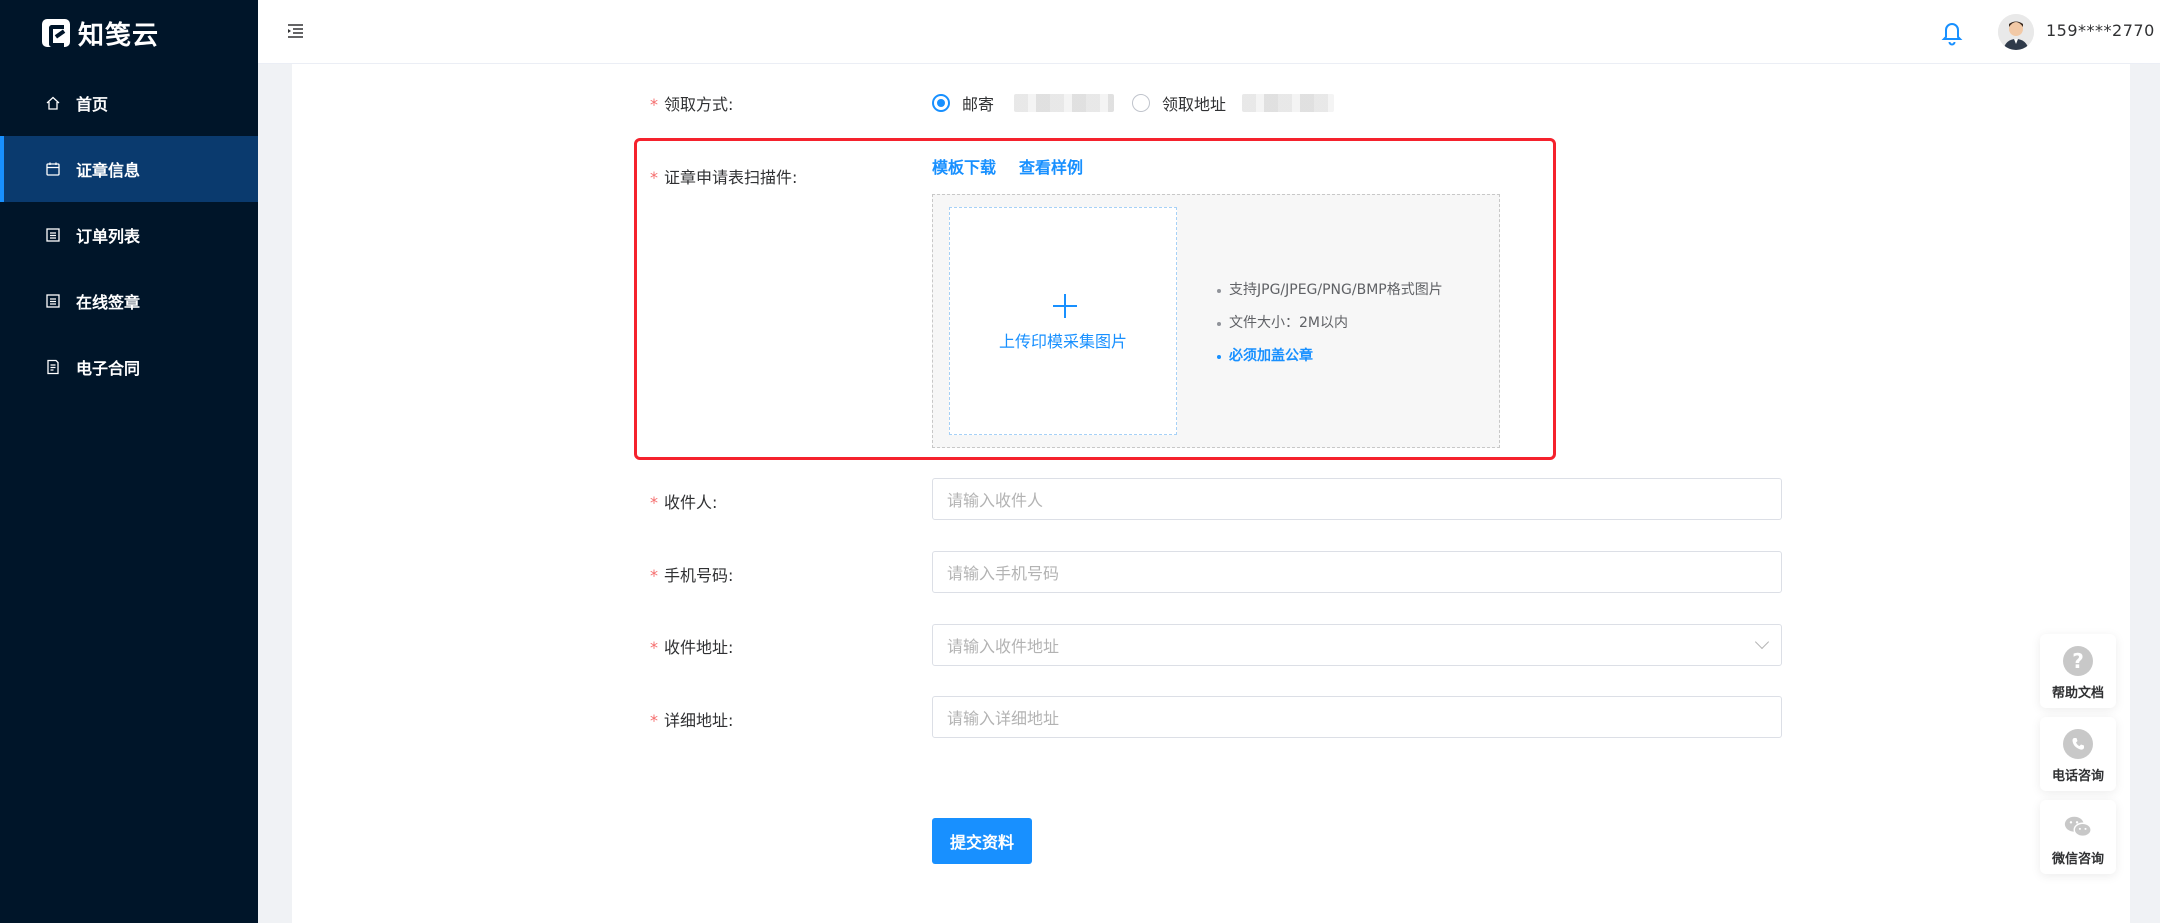 The image size is (2160, 923). What do you see at coordinates (108, 170) in the screenshot?
I see `sidebar-item-label: 证章信息` at bounding box center [108, 170].